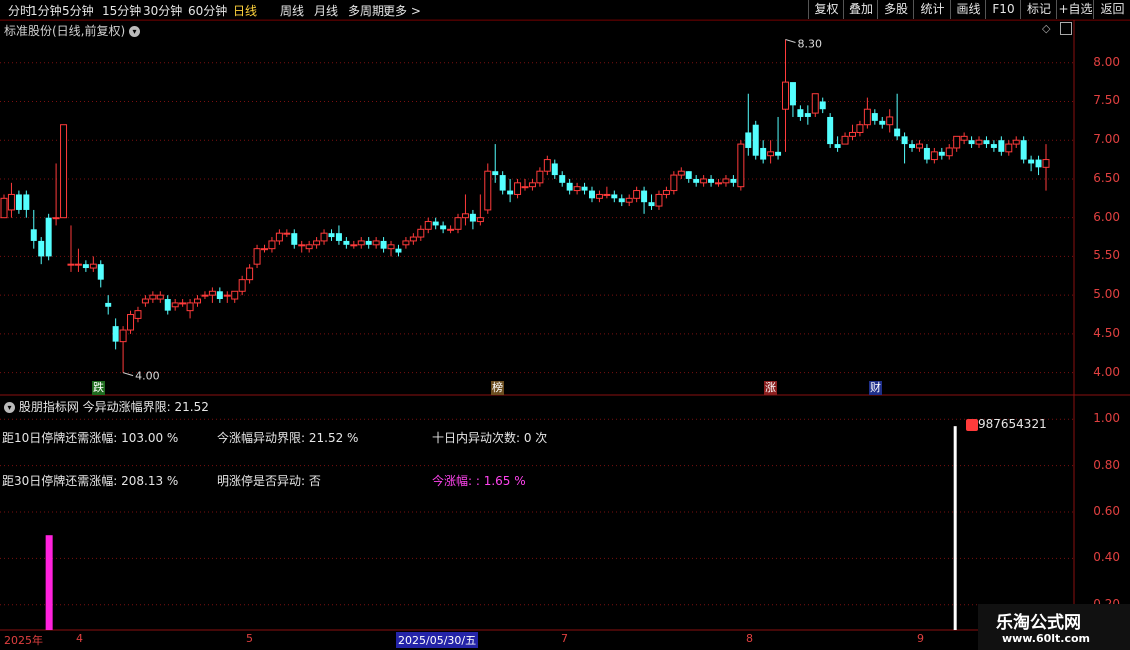 The height and width of the screenshot is (650, 1130). Describe the element at coordinates (90, 438) in the screenshot. I see `row1-col1: 距10日停牌还需涨幅: 103.00 %` at that location.